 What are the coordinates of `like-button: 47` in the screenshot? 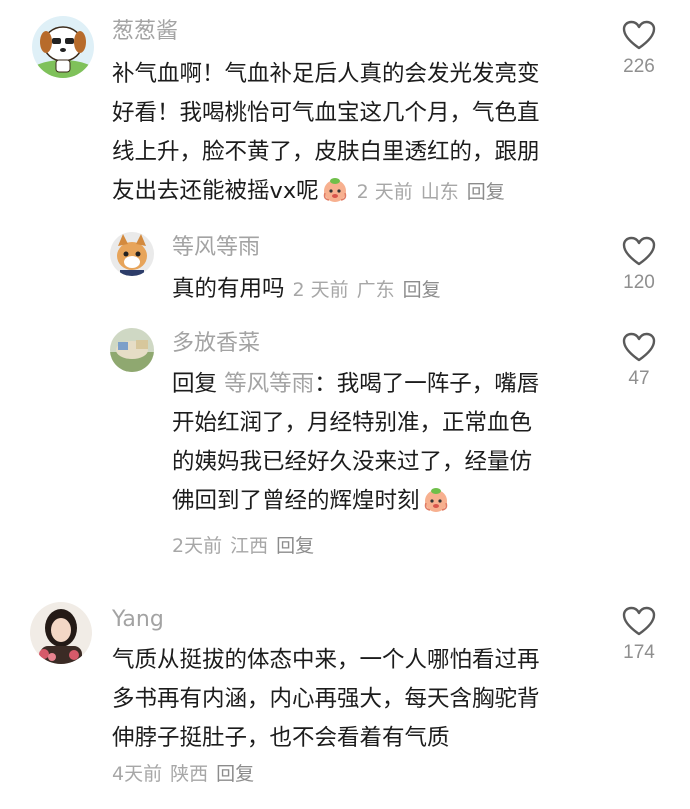 It's located at (639, 361).